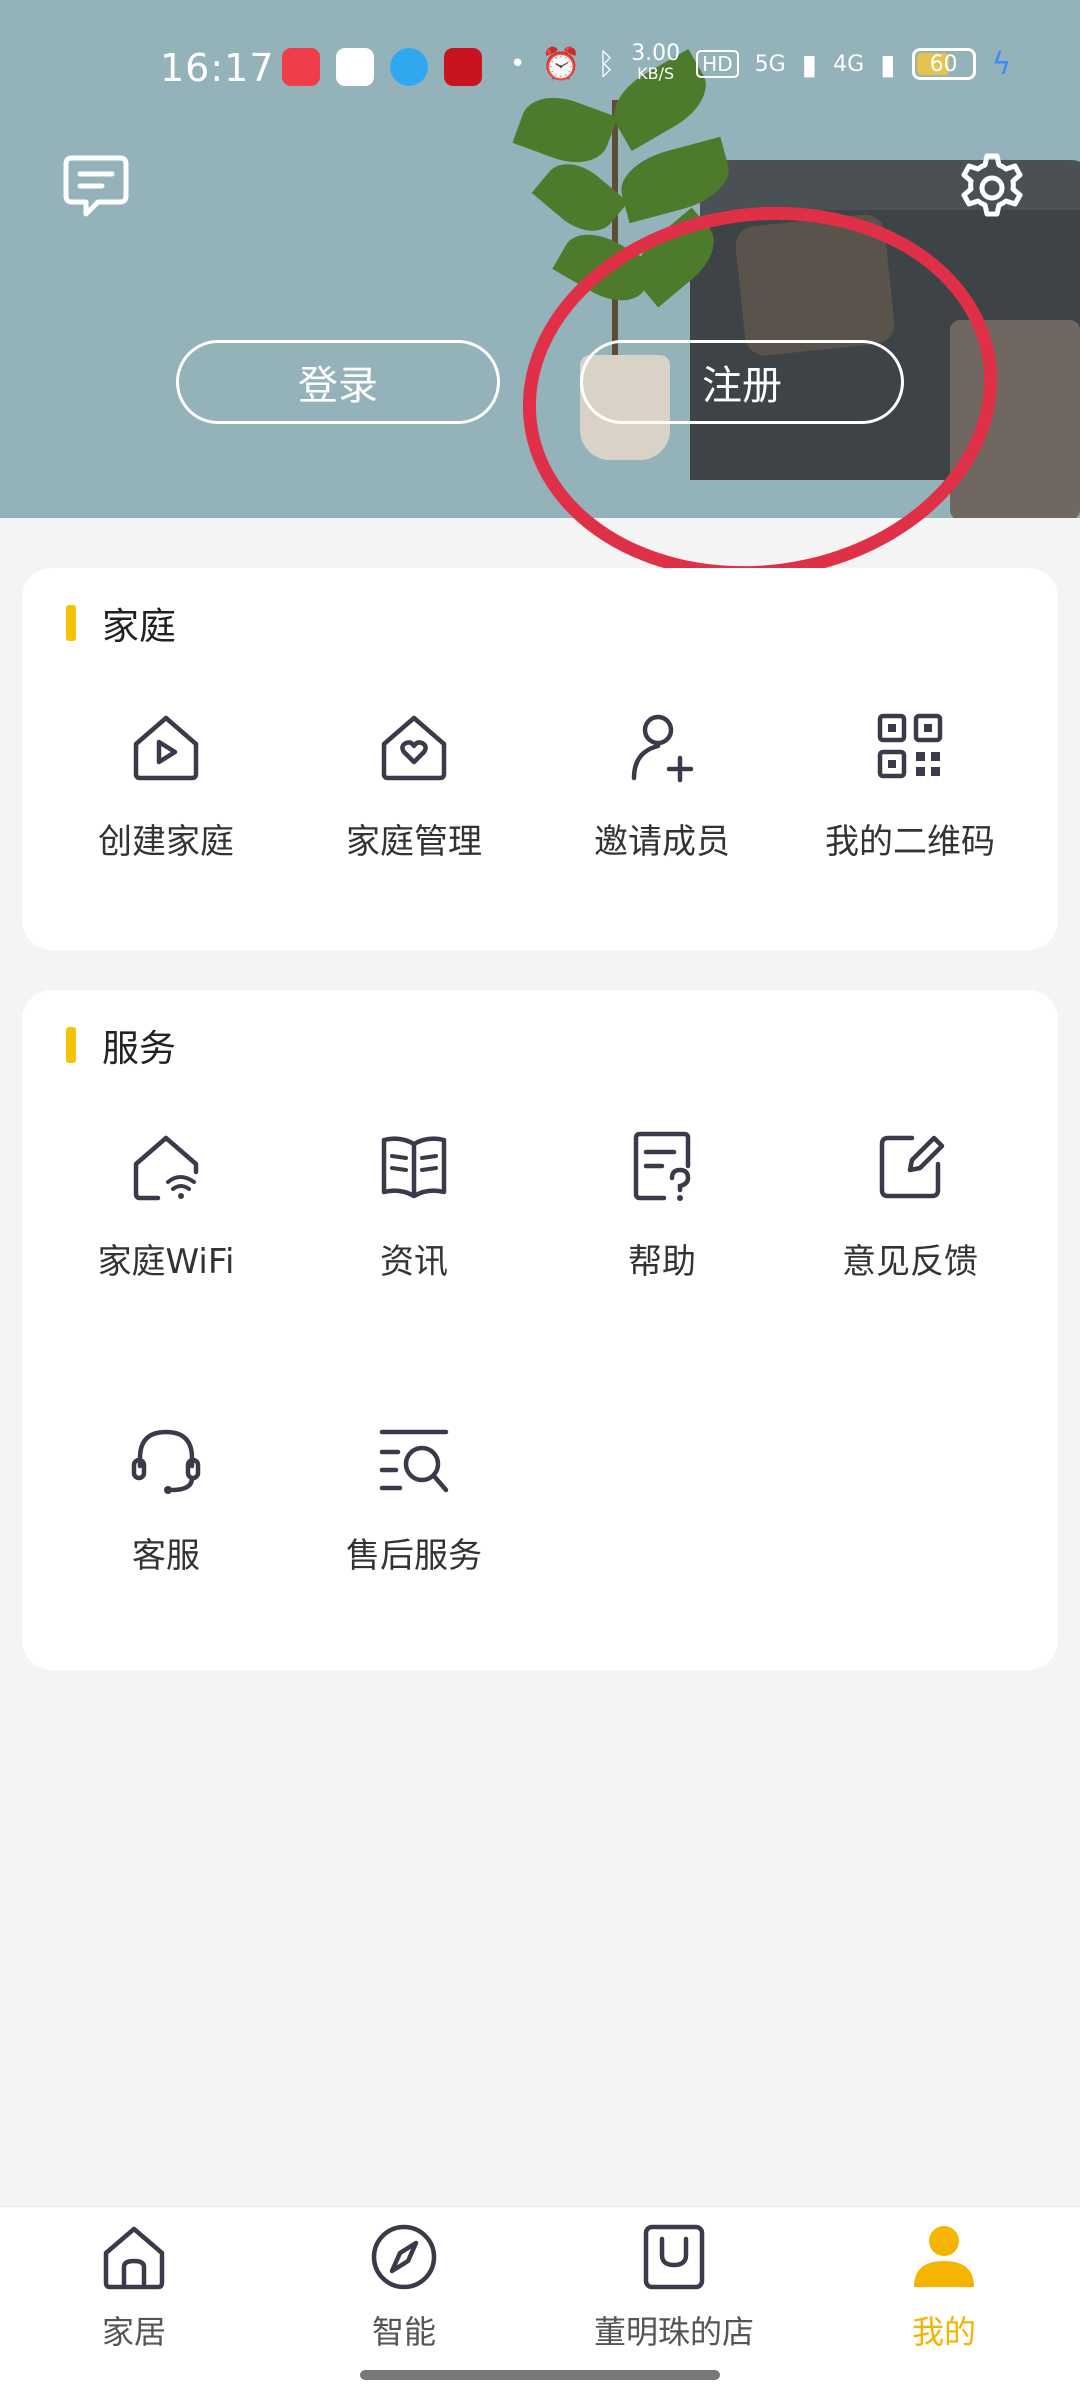 The height and width of the screenshot is (2400, 1080). What do you see at coordinates (166, 1262) in the screenshot?
I see `family-wifi-label: 家庭WiFi` at bounding box center [166, 1262].